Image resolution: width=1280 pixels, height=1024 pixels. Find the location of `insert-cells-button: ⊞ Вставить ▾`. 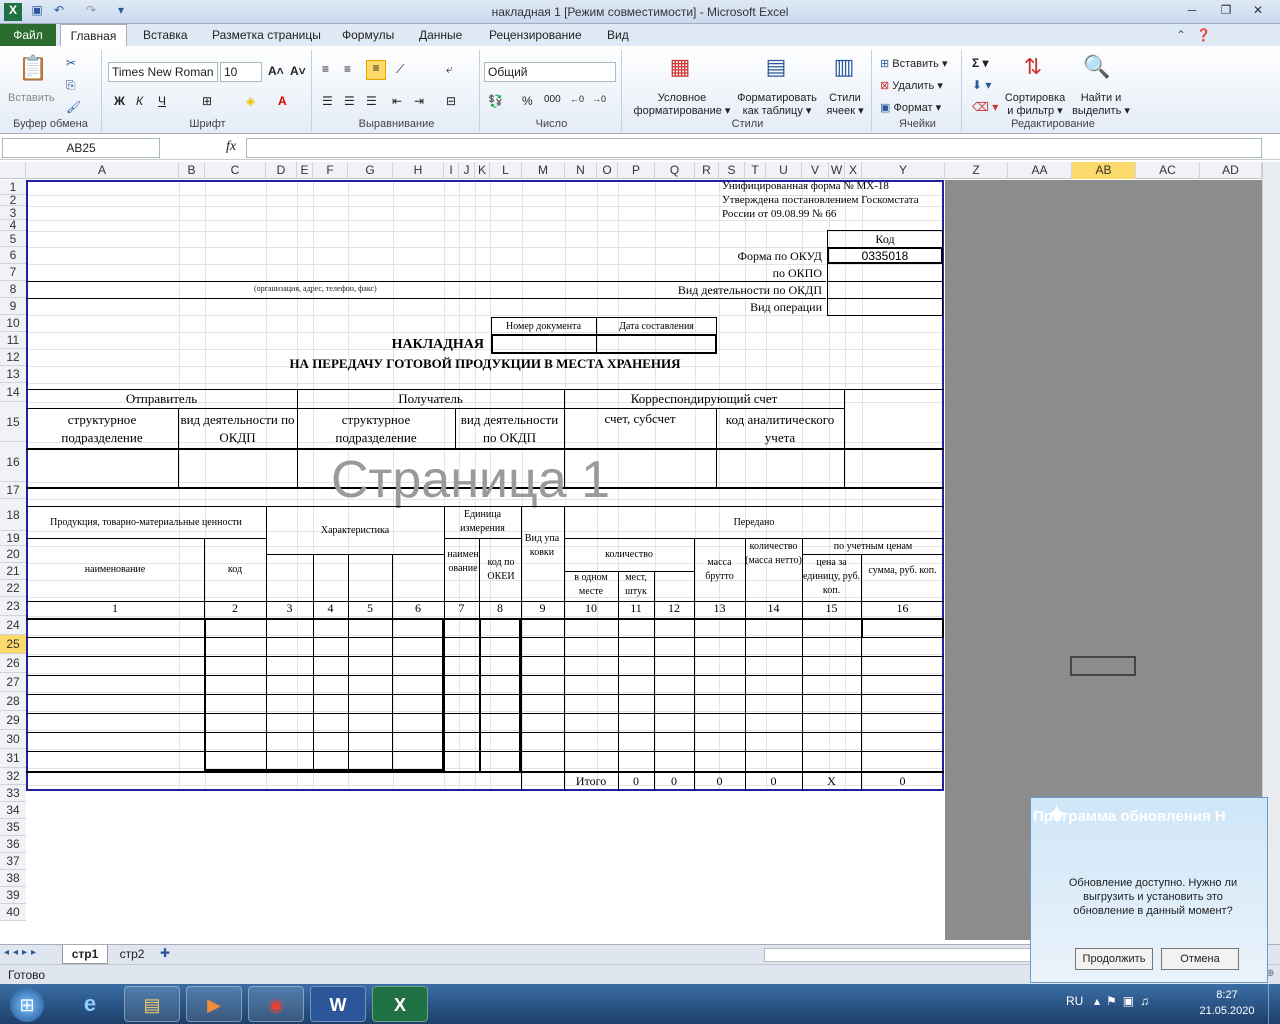

insert-cells-button: ⊞ Вставить ▾ is located at coordinates (914, 64).